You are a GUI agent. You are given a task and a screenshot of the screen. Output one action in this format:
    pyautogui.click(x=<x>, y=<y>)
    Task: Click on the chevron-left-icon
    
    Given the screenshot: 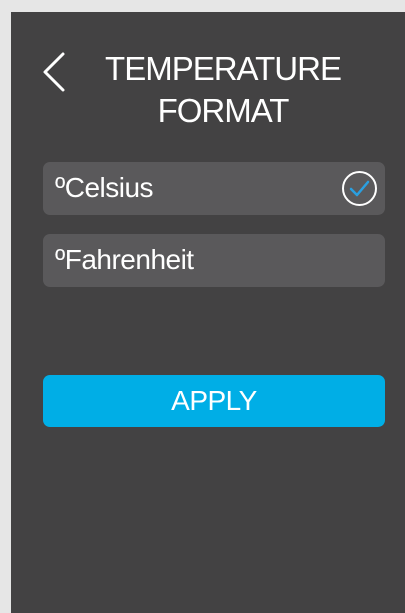 What is the action you would take?
    pyautogui.click(x=54, y=72)
    